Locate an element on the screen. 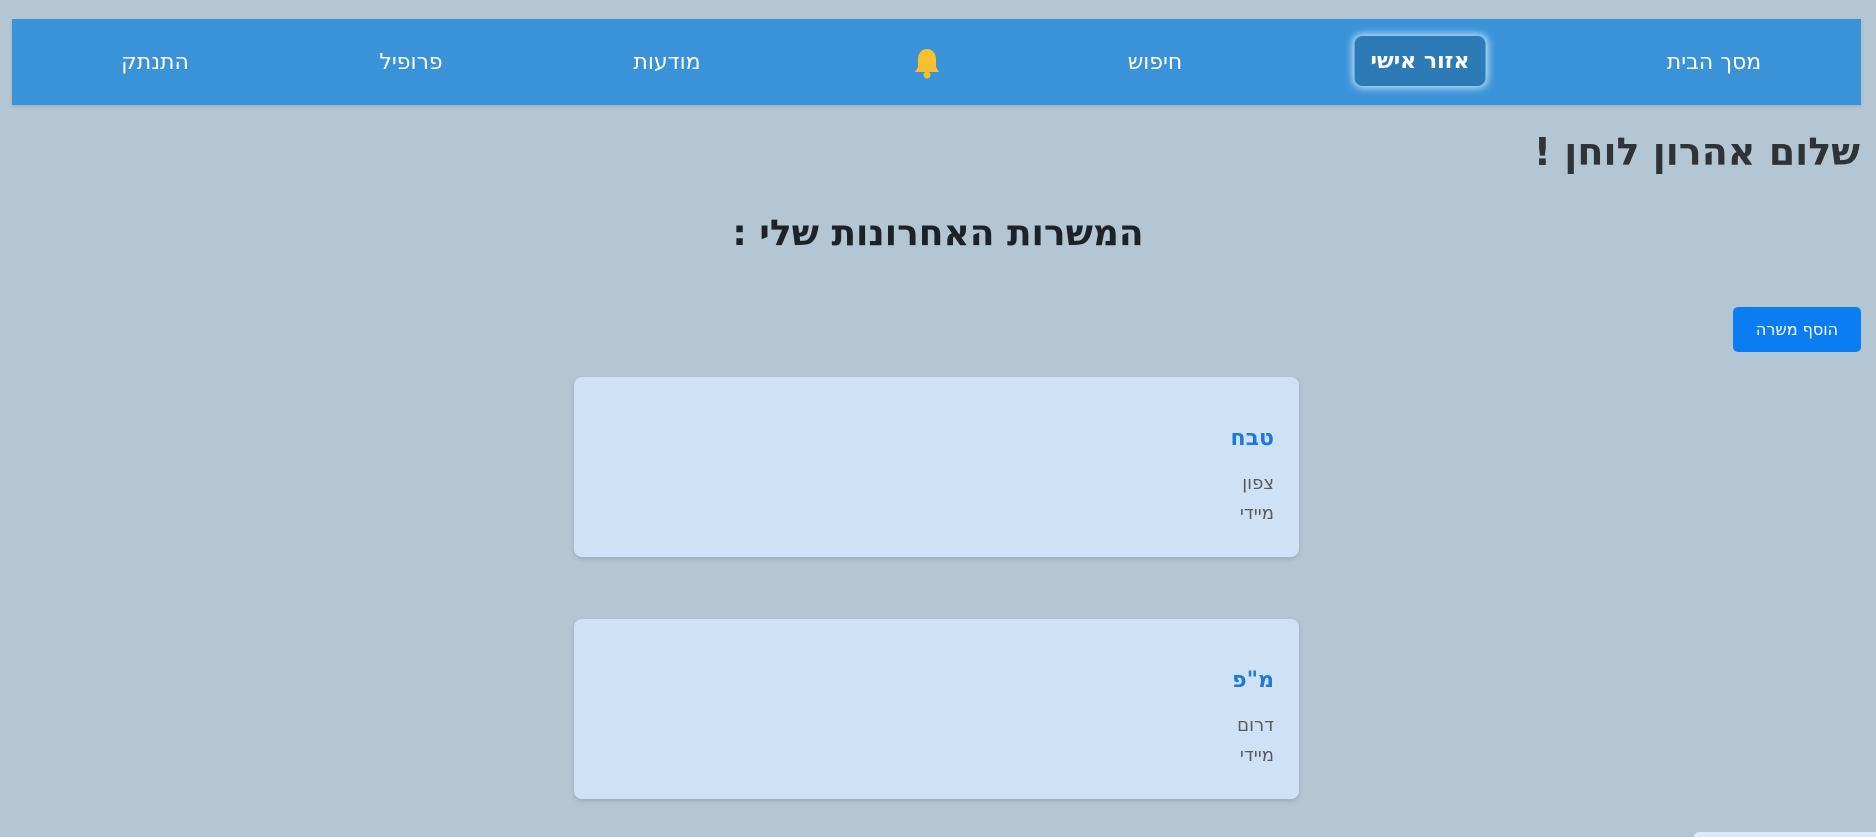  job-title: טבח is located at coordinates (1252, 438).